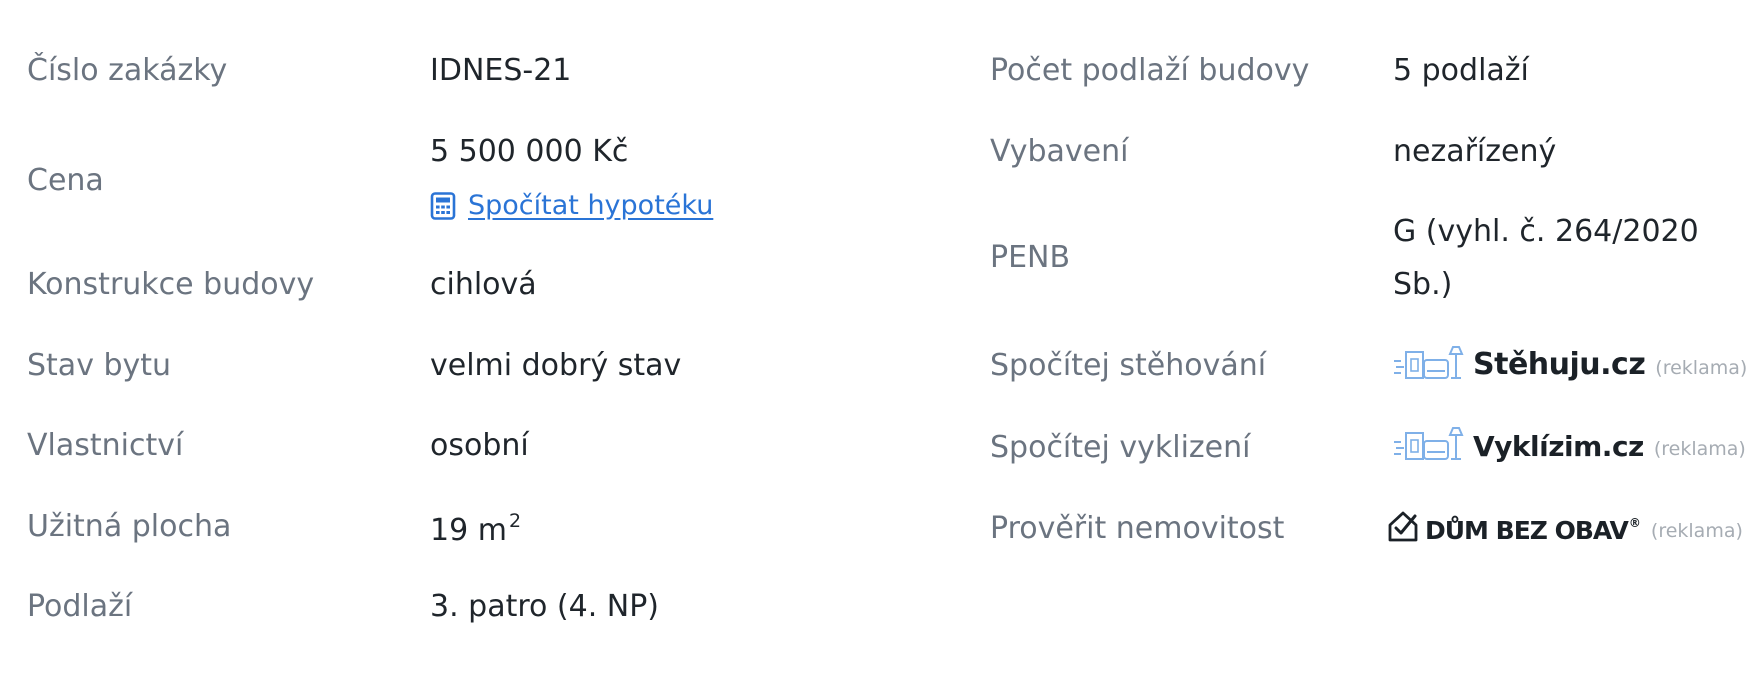 The image size is (1760, 681). What do you see at coordinates (1461, 70) in the screenshot?
I see `building-floors-value: 5 podlaží` at bounding box center [1461, 70].